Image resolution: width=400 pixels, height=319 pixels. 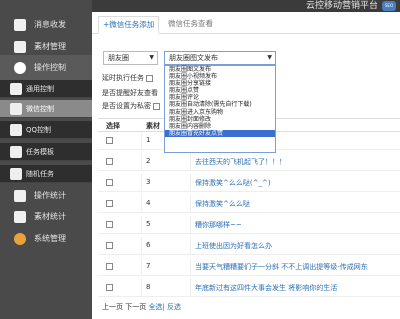 I want to click on row-number: 5, so click(x=148, y=224).